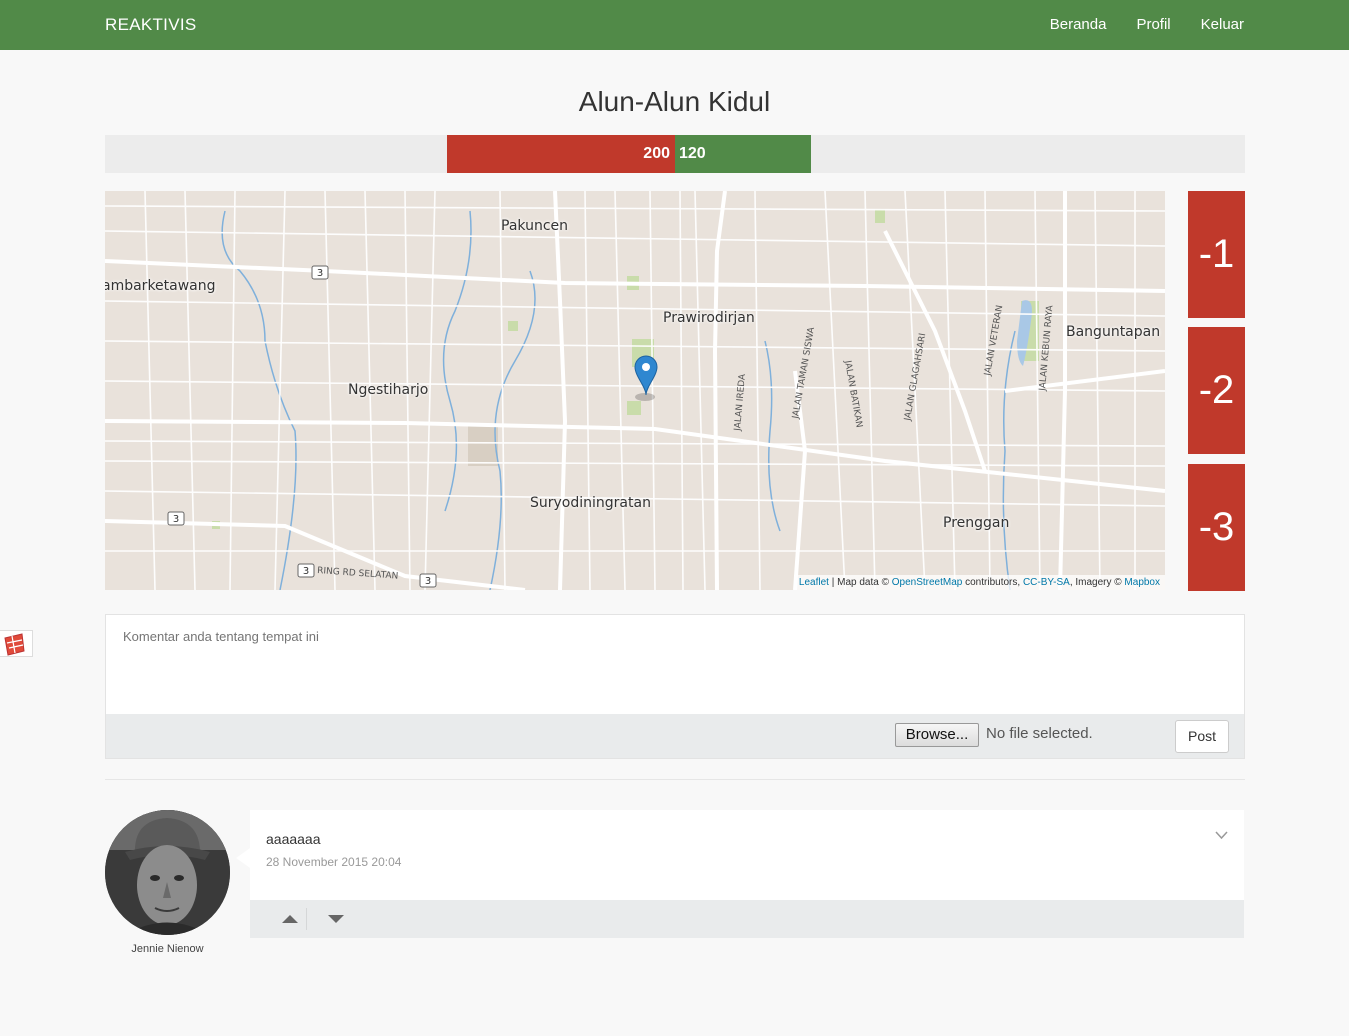 Image resolution: width=1349 pixels, height=1036 pixels. What do you see at coordinates (1216, 527) in the screenshot?
I see `rate-minus-3-button: -3` at bounding box center [1216, 527].